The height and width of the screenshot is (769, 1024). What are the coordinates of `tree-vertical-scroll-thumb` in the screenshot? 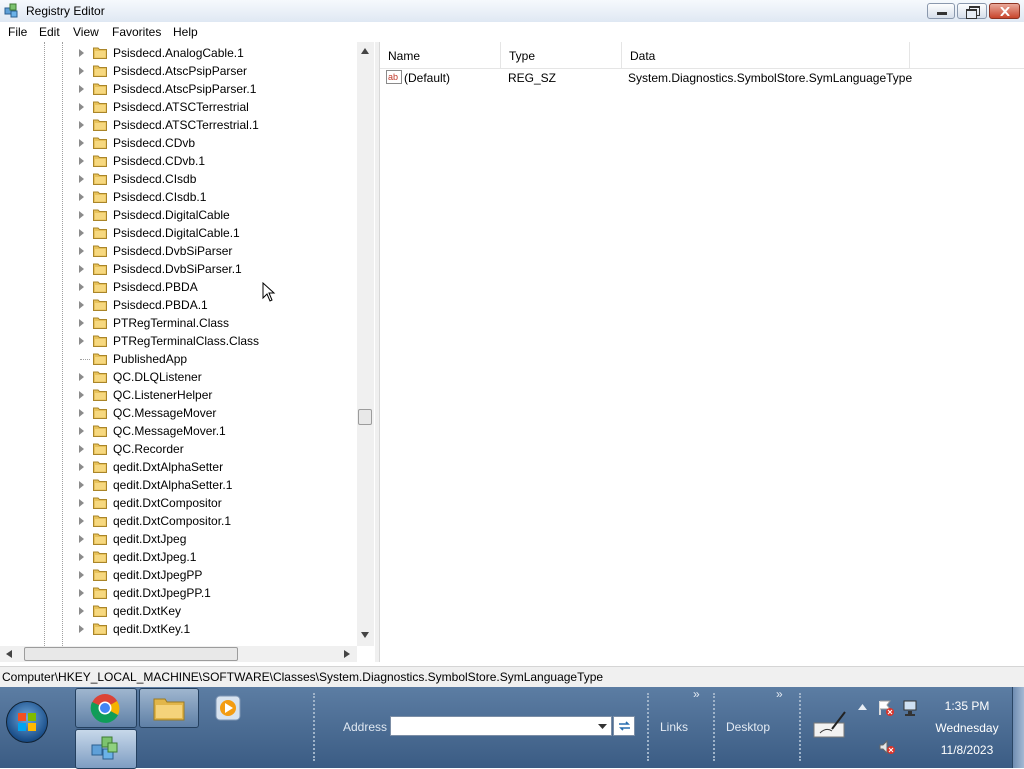 It's located at (365, 417).